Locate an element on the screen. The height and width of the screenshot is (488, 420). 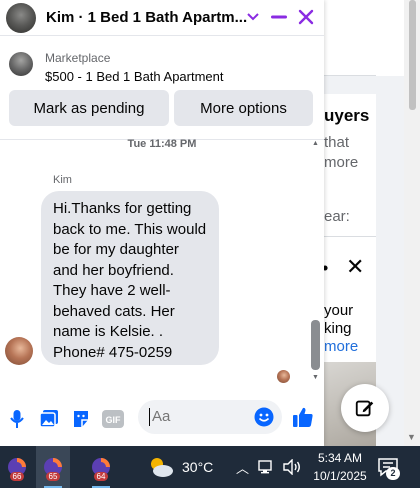
clock-date: 10/1/2025 is located at coordinates (340, 476).